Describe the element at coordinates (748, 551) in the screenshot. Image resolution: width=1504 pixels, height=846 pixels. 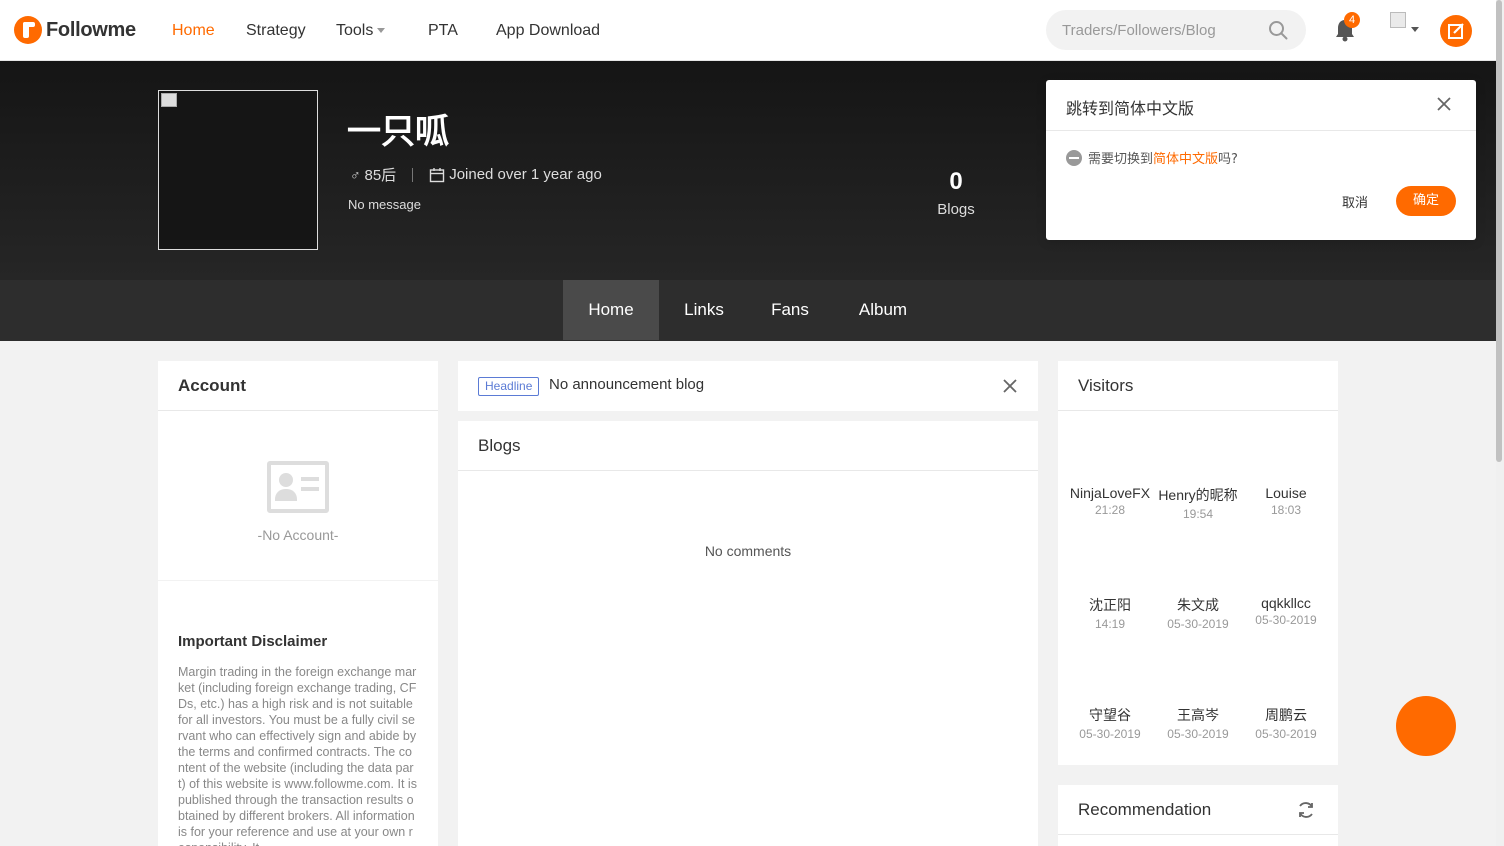
I see `no-comments-text: No comments` at that location.